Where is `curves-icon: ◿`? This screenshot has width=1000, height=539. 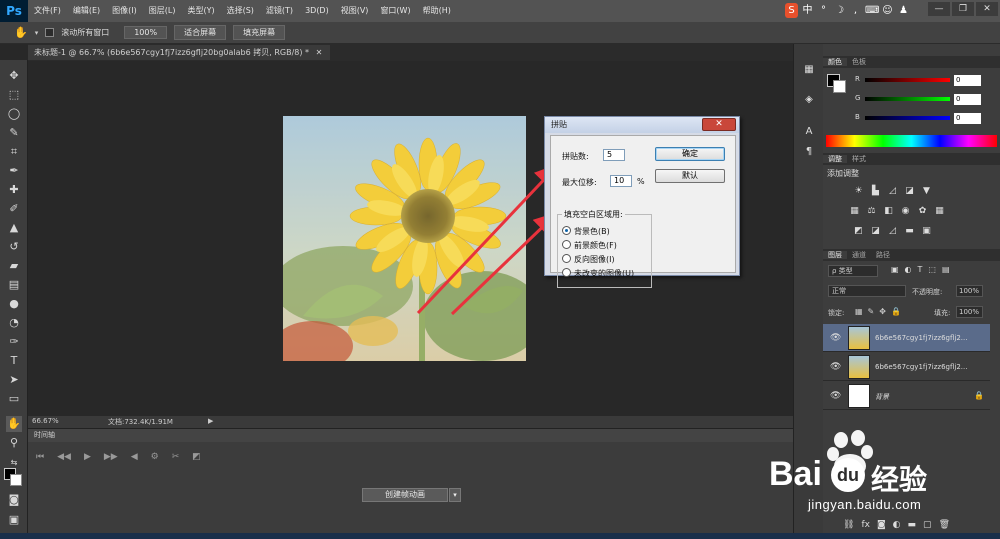
curves-icon: ◿ is located at coordinates (892, 191).